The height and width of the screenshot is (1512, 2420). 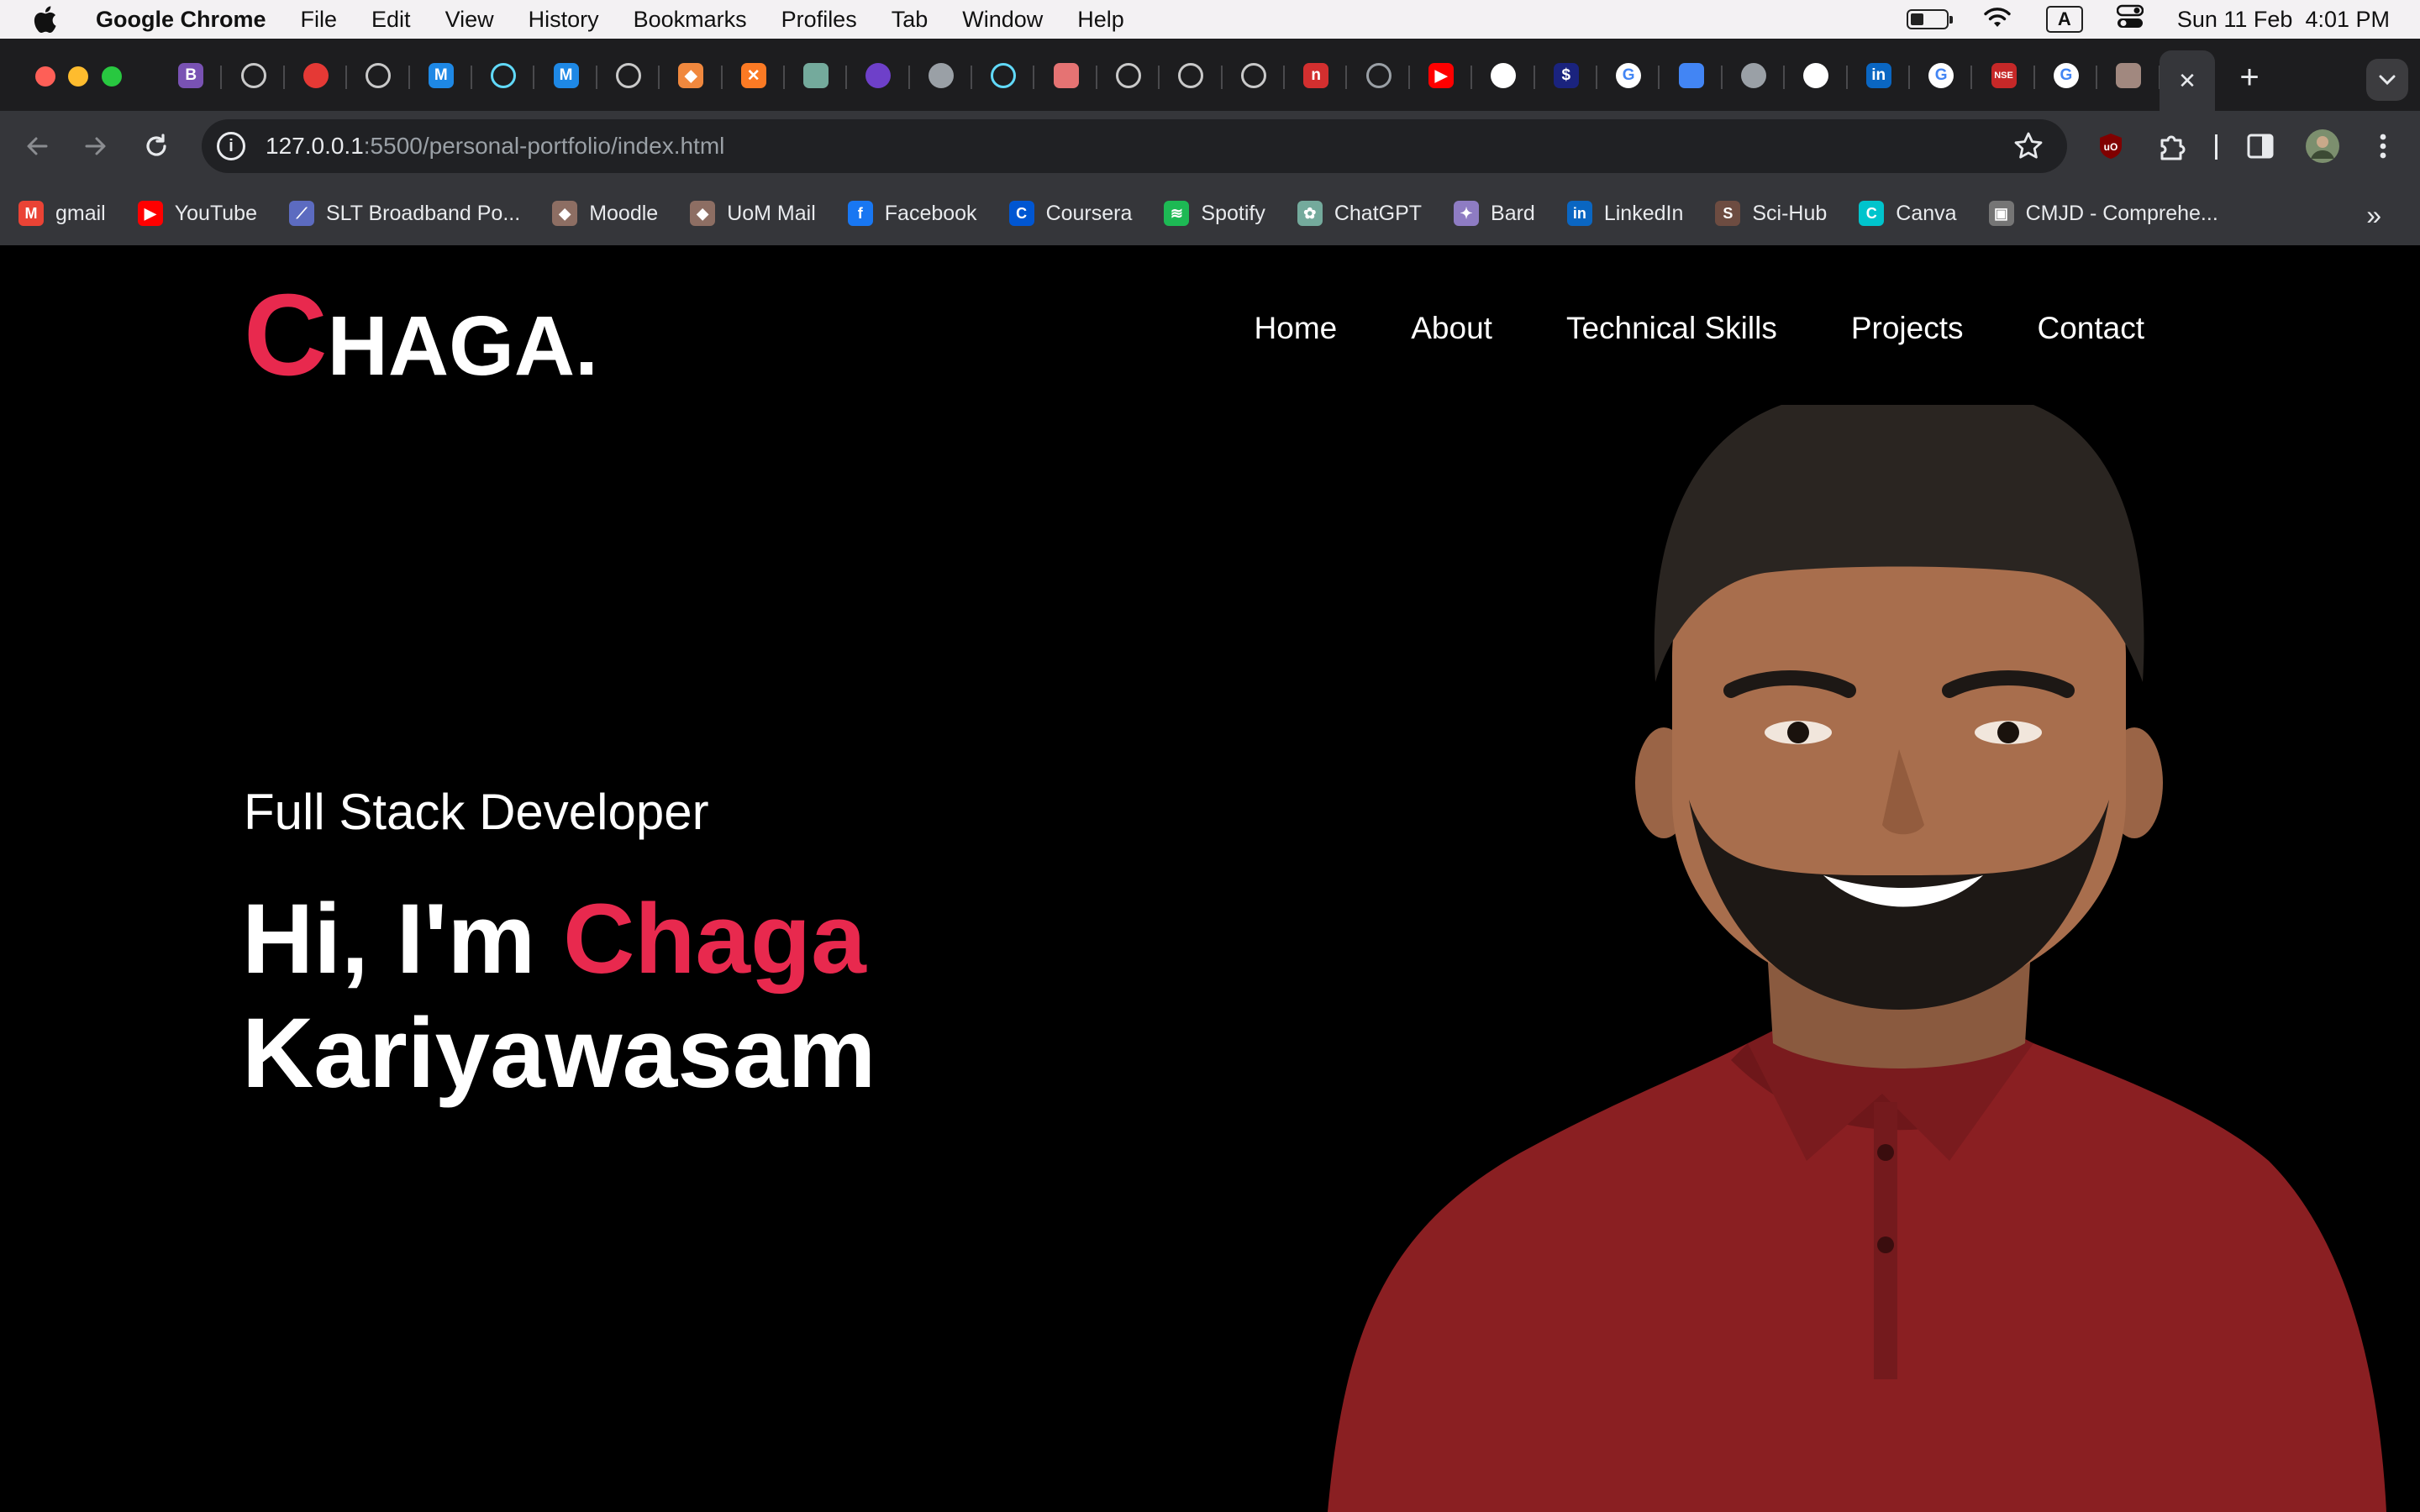 I want to click on menu-view: View, so click(x=469, y=20).